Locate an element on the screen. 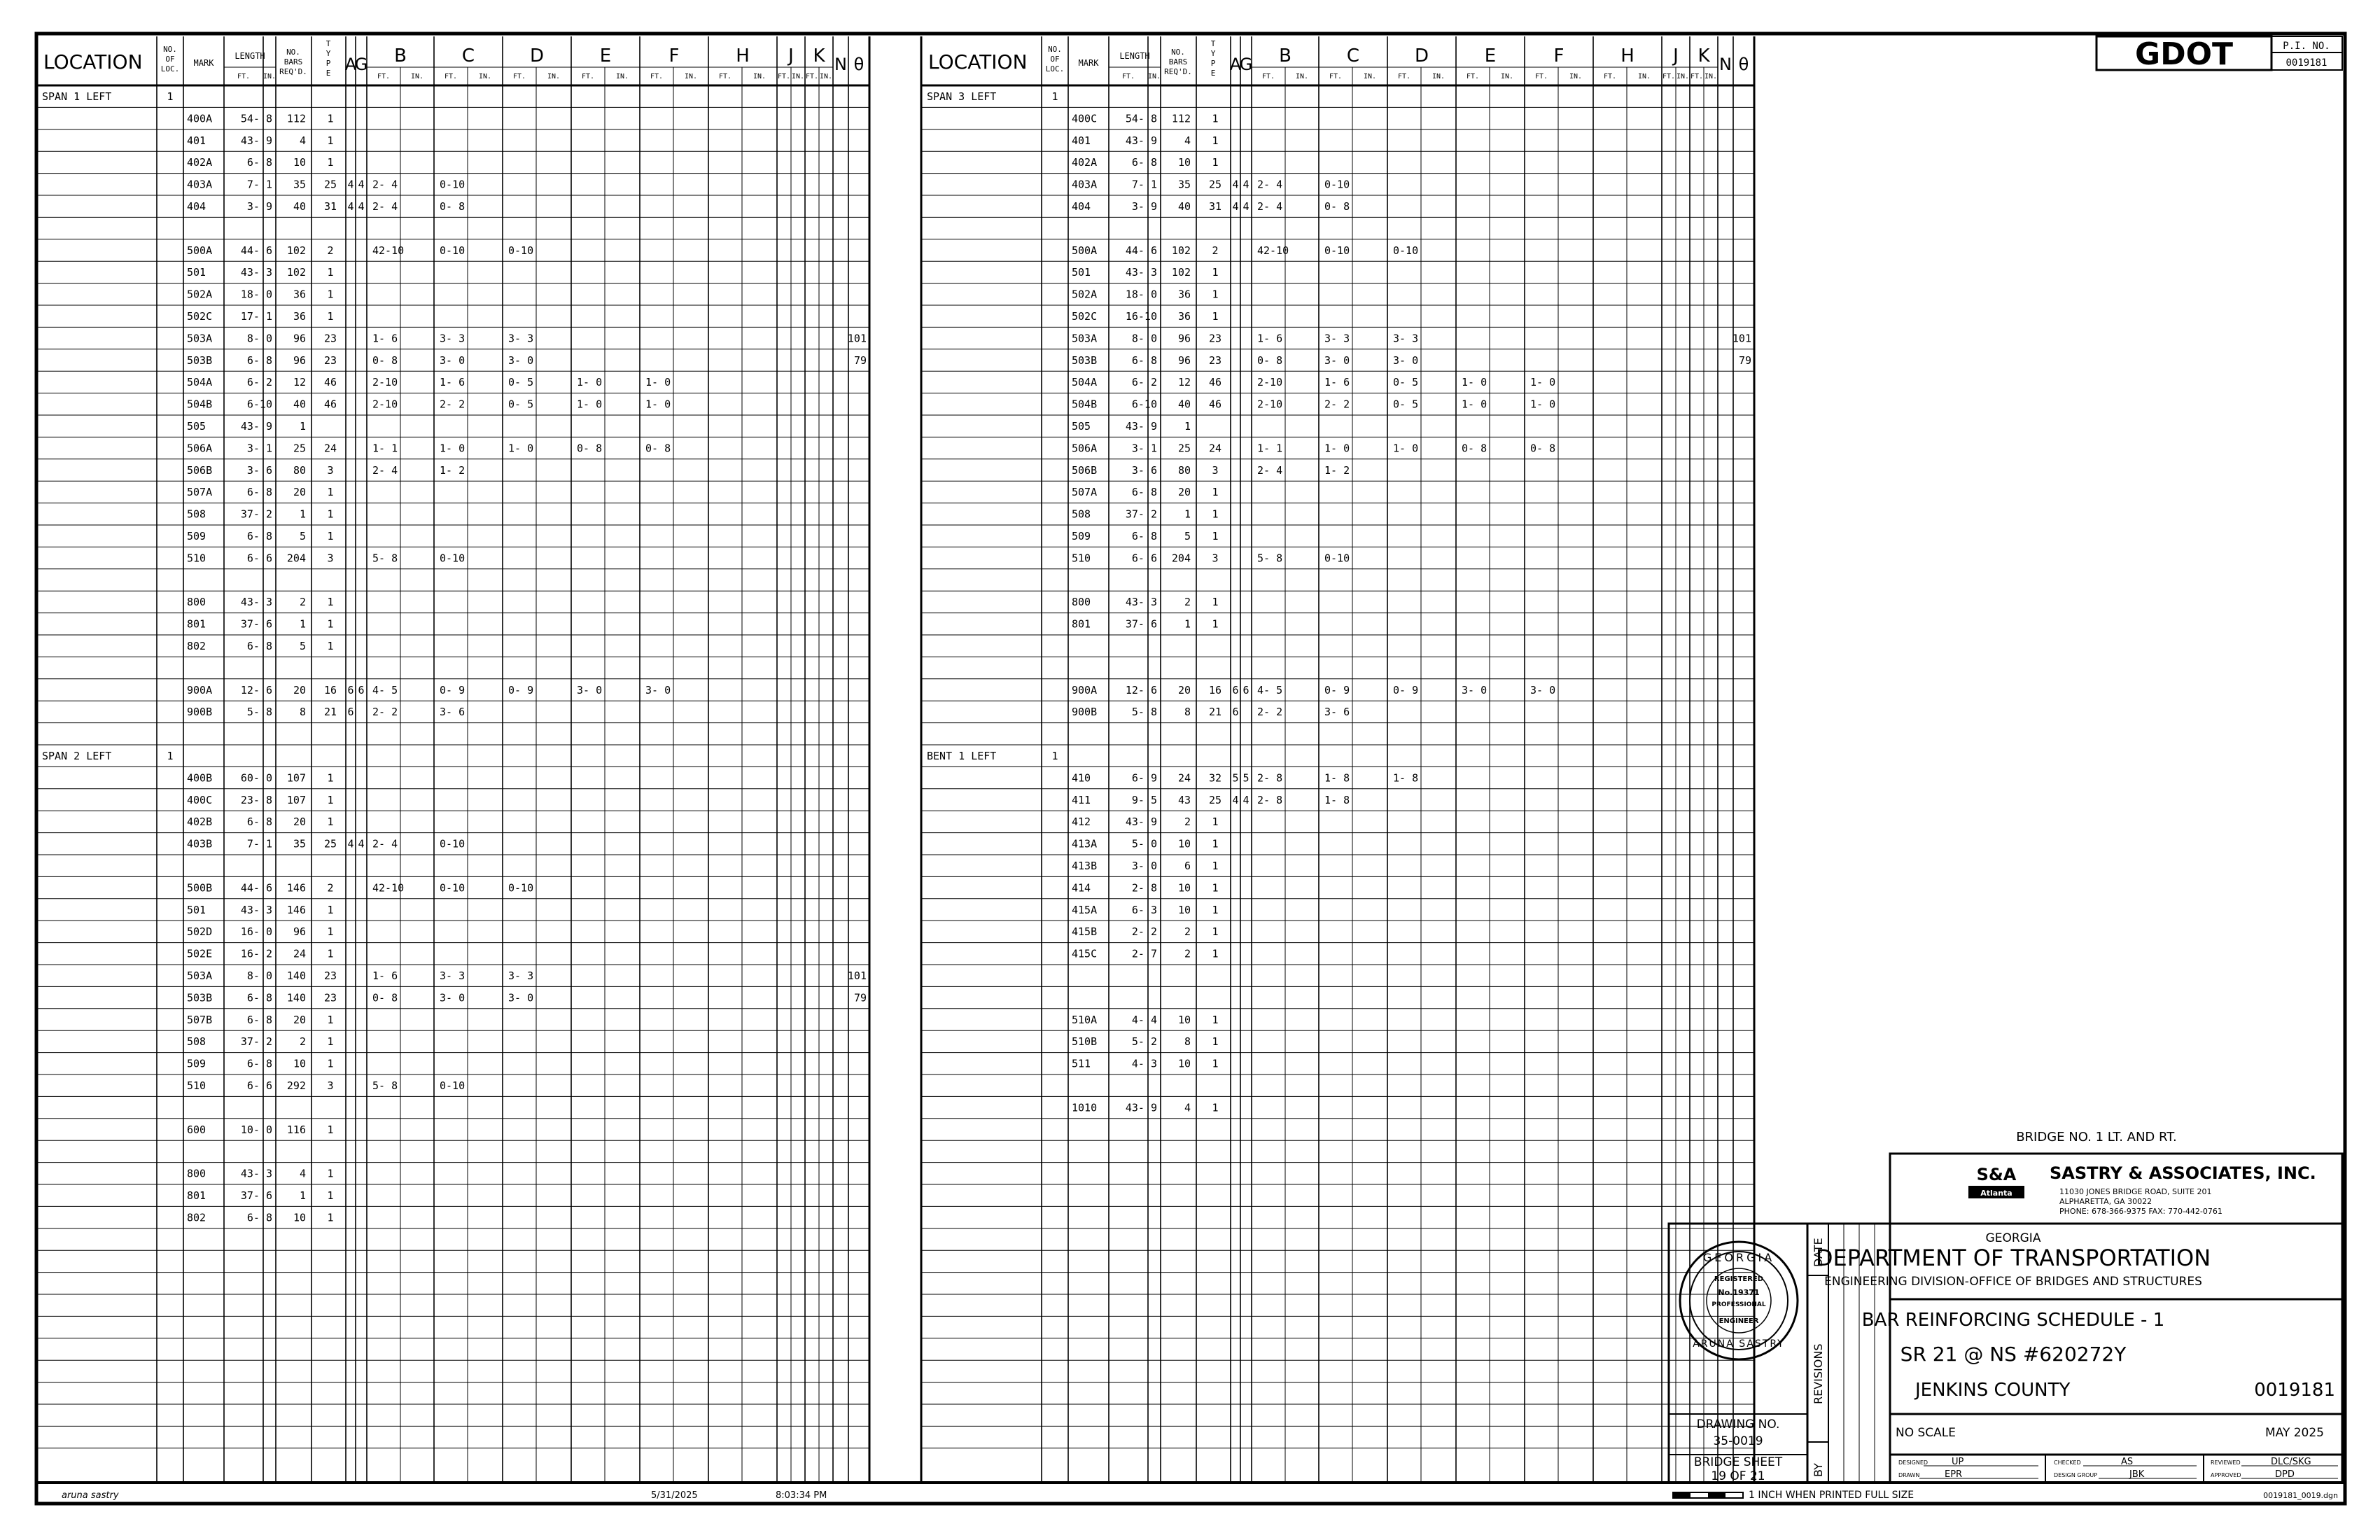  dim-header-e: E is located at coordinates (605, 56).